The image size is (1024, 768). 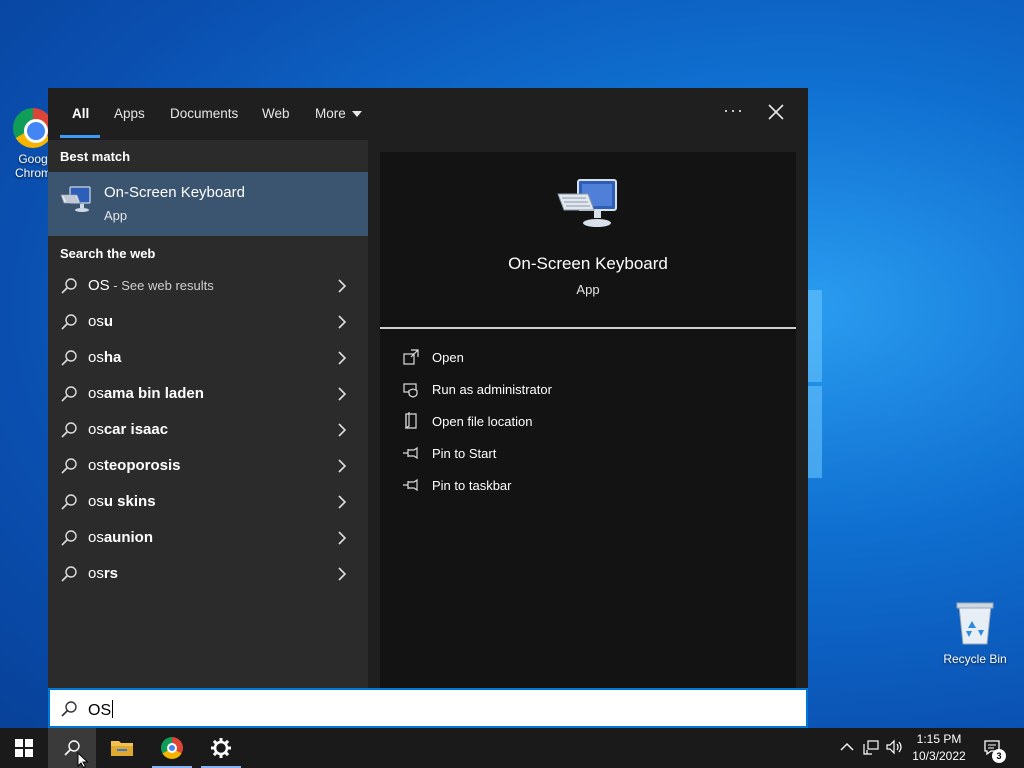 What do you see at coordinates (975, 659) in the screenshot?
I see `desktop-icon-label: Recycle Bin` at bounding box center [975, 659].